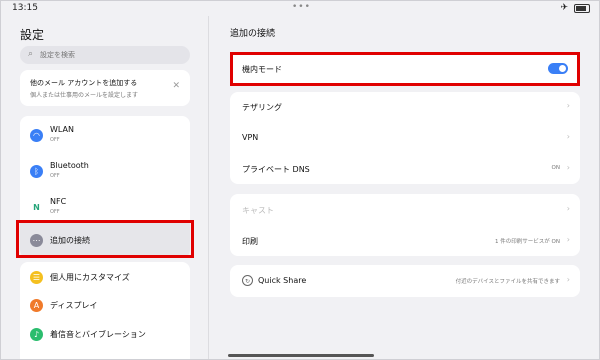  I want to click on vpn-row: VPN ›, so click(405, 138).